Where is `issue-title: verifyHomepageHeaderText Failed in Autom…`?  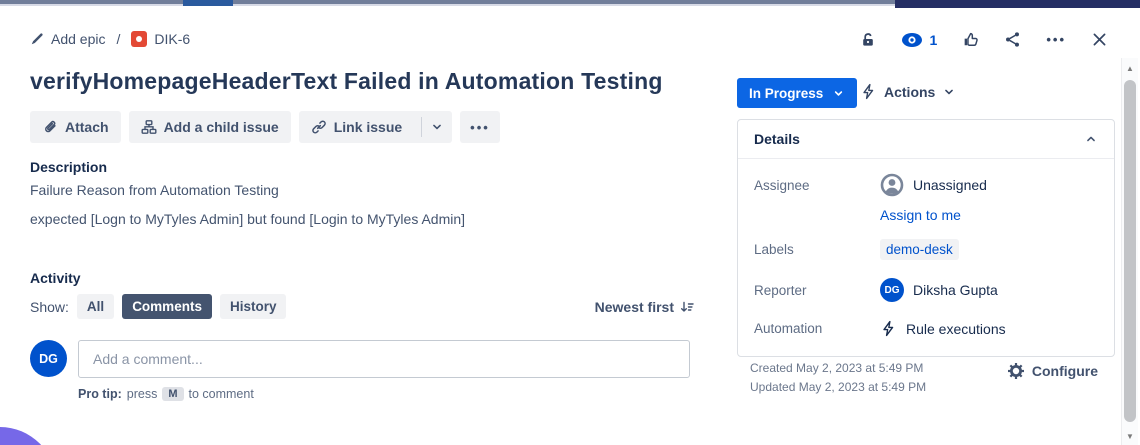
issue-title: verifyHomepageHeaderText Failed in Autom… is located at coordinates (370, 81).